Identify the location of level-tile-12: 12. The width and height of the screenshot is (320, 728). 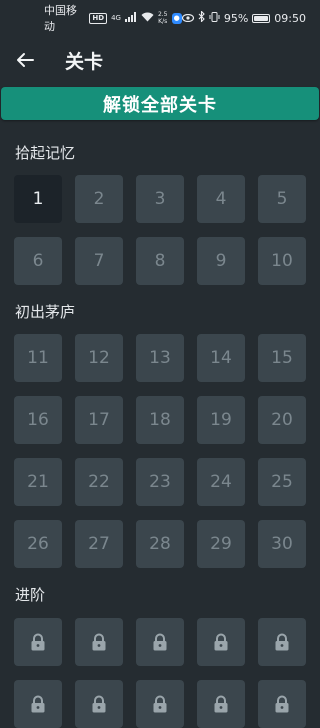
(99, 358).